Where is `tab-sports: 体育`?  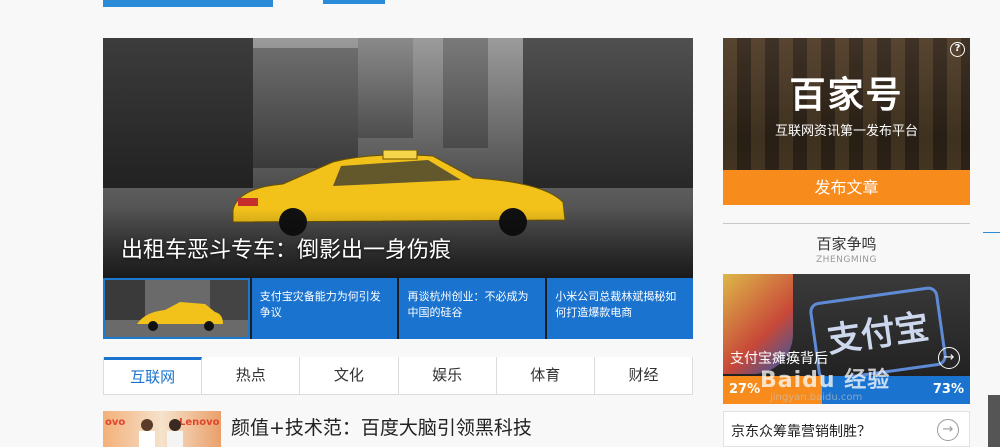
tab-sports: 体育 is located at coordinates (545, 375).